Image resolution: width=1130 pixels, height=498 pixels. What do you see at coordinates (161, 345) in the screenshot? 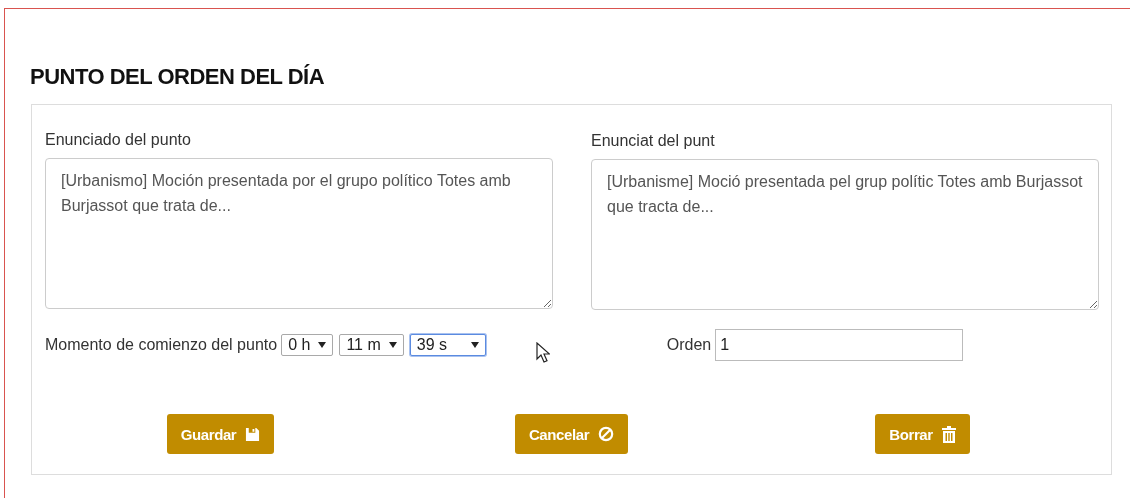
I see `field-label: Momento de comienzo del punto` at bounding box center [161, 345].